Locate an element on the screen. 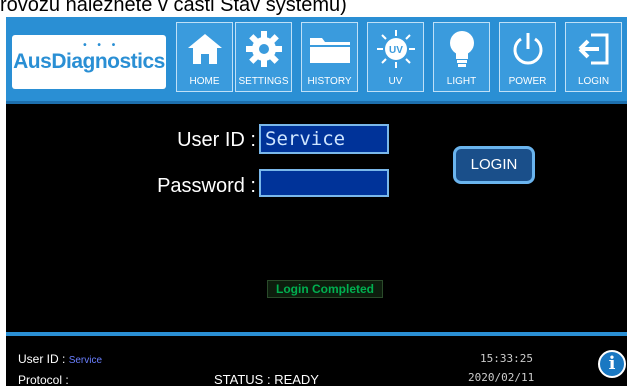 The image size is (630, 387). nav-home-button: HOME is located at coordinates (204, 57).